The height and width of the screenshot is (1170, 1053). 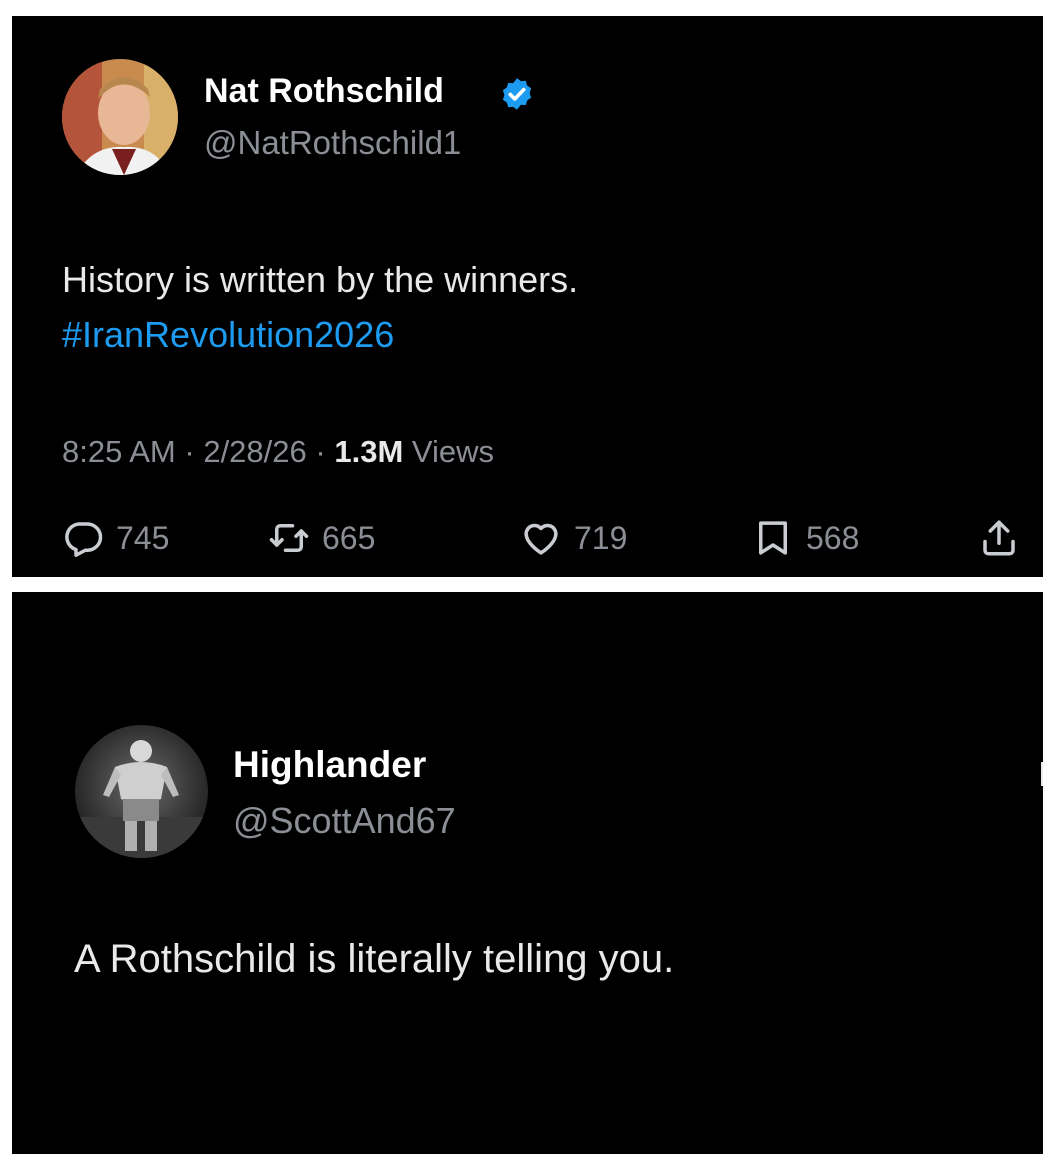 What do you see at coordinates (453, 451) in the screenshot?
I see `views-label: Views` at bounding box center [453, 451].